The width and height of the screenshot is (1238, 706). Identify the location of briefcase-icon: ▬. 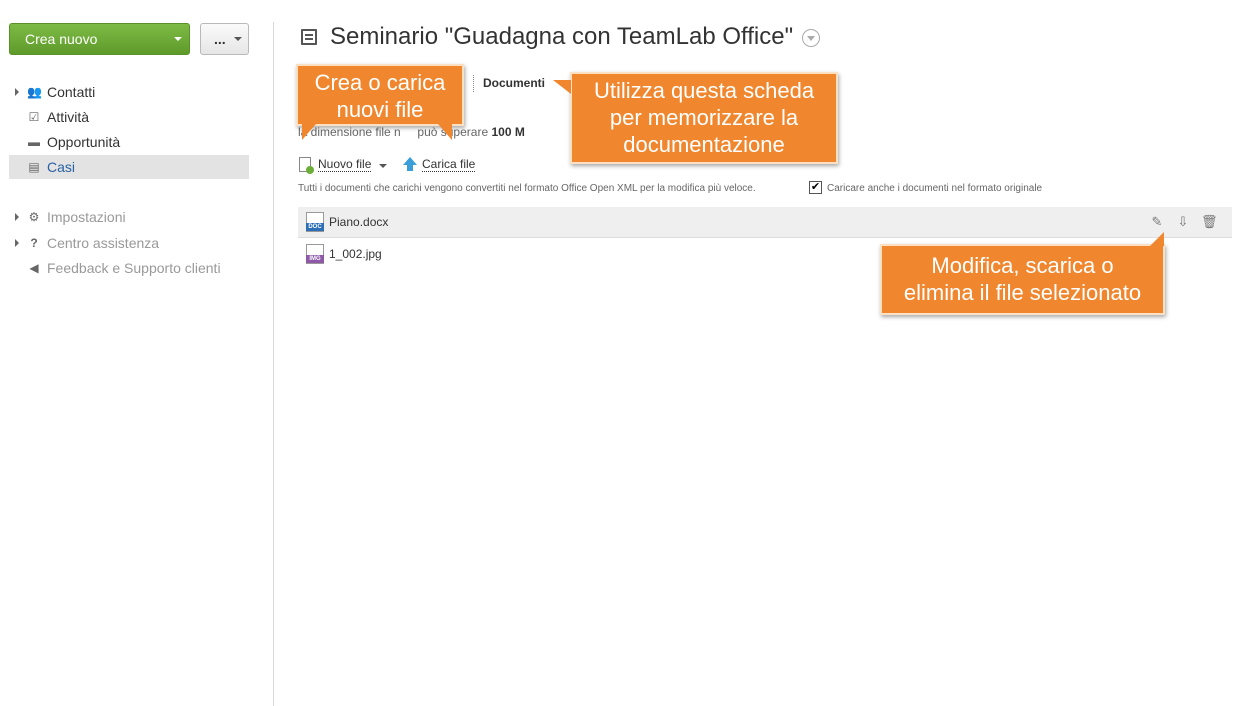
(34, 142).